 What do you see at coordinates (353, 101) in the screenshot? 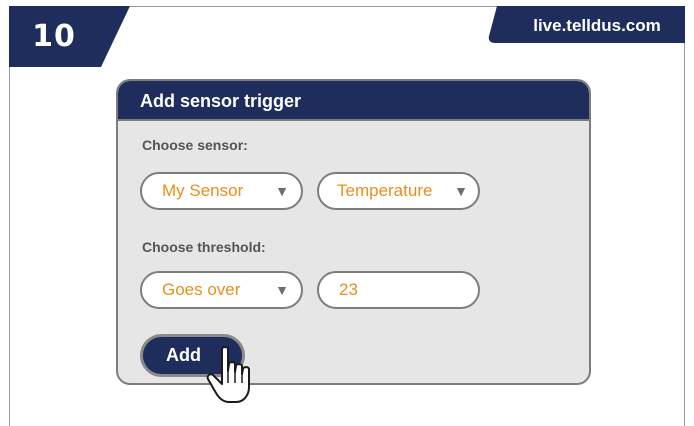
I see `dialog-title: Add sensor trigger` at bounding box center [353, 101].